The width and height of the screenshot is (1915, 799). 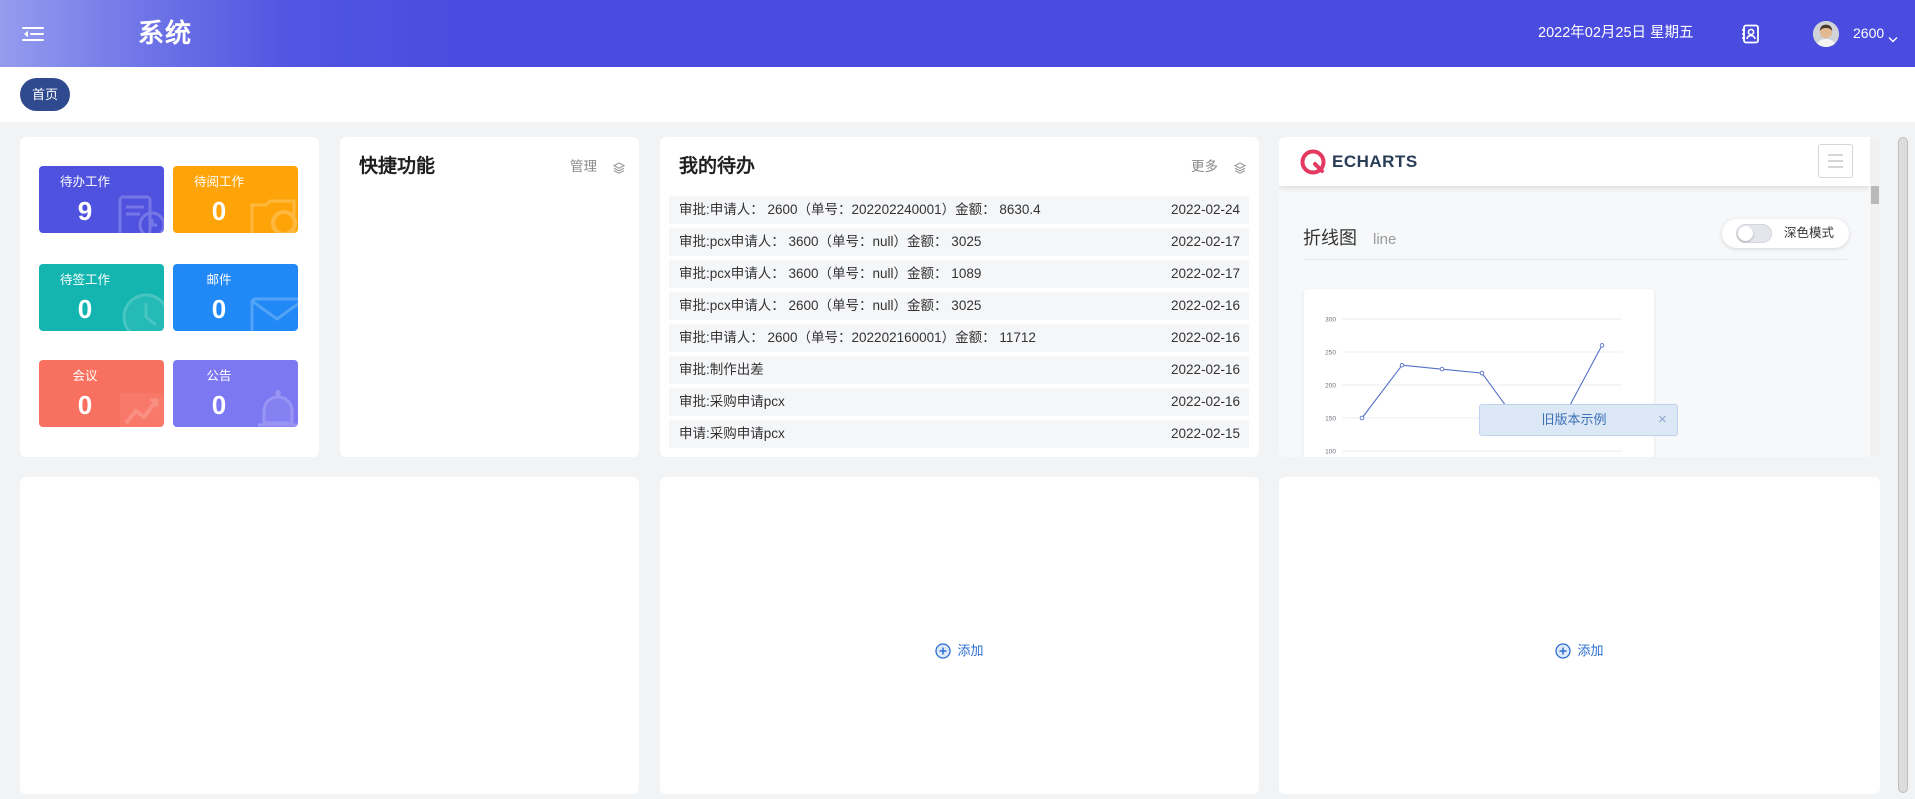 I want to click on todo-item-text: 审批:采购申请pcx, so click(x=732, y=401).